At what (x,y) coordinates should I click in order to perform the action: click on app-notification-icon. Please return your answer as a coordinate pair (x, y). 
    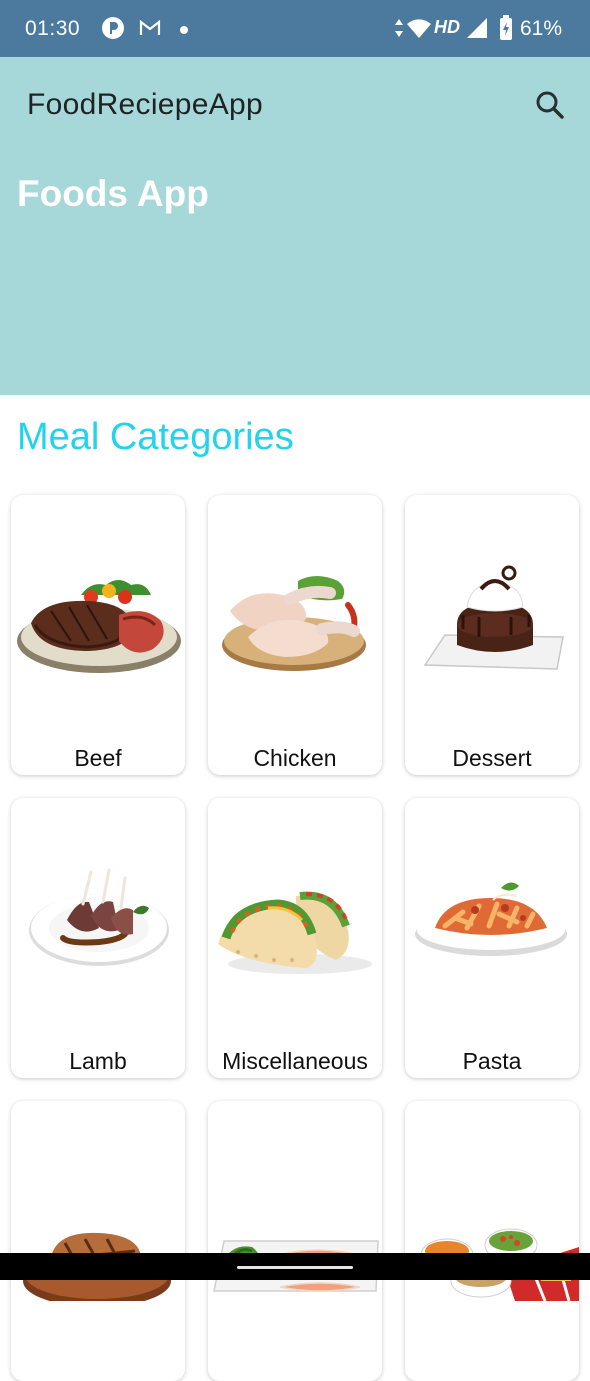
    Looking at the image, I should click on (113, 30).